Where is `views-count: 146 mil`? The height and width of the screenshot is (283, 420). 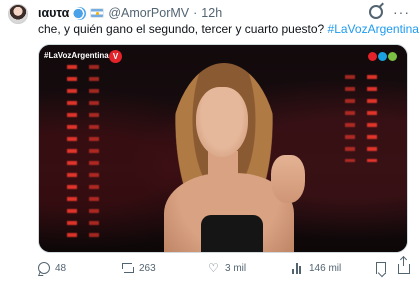
views-count: 146 mil is located at coordinates (325, 268).